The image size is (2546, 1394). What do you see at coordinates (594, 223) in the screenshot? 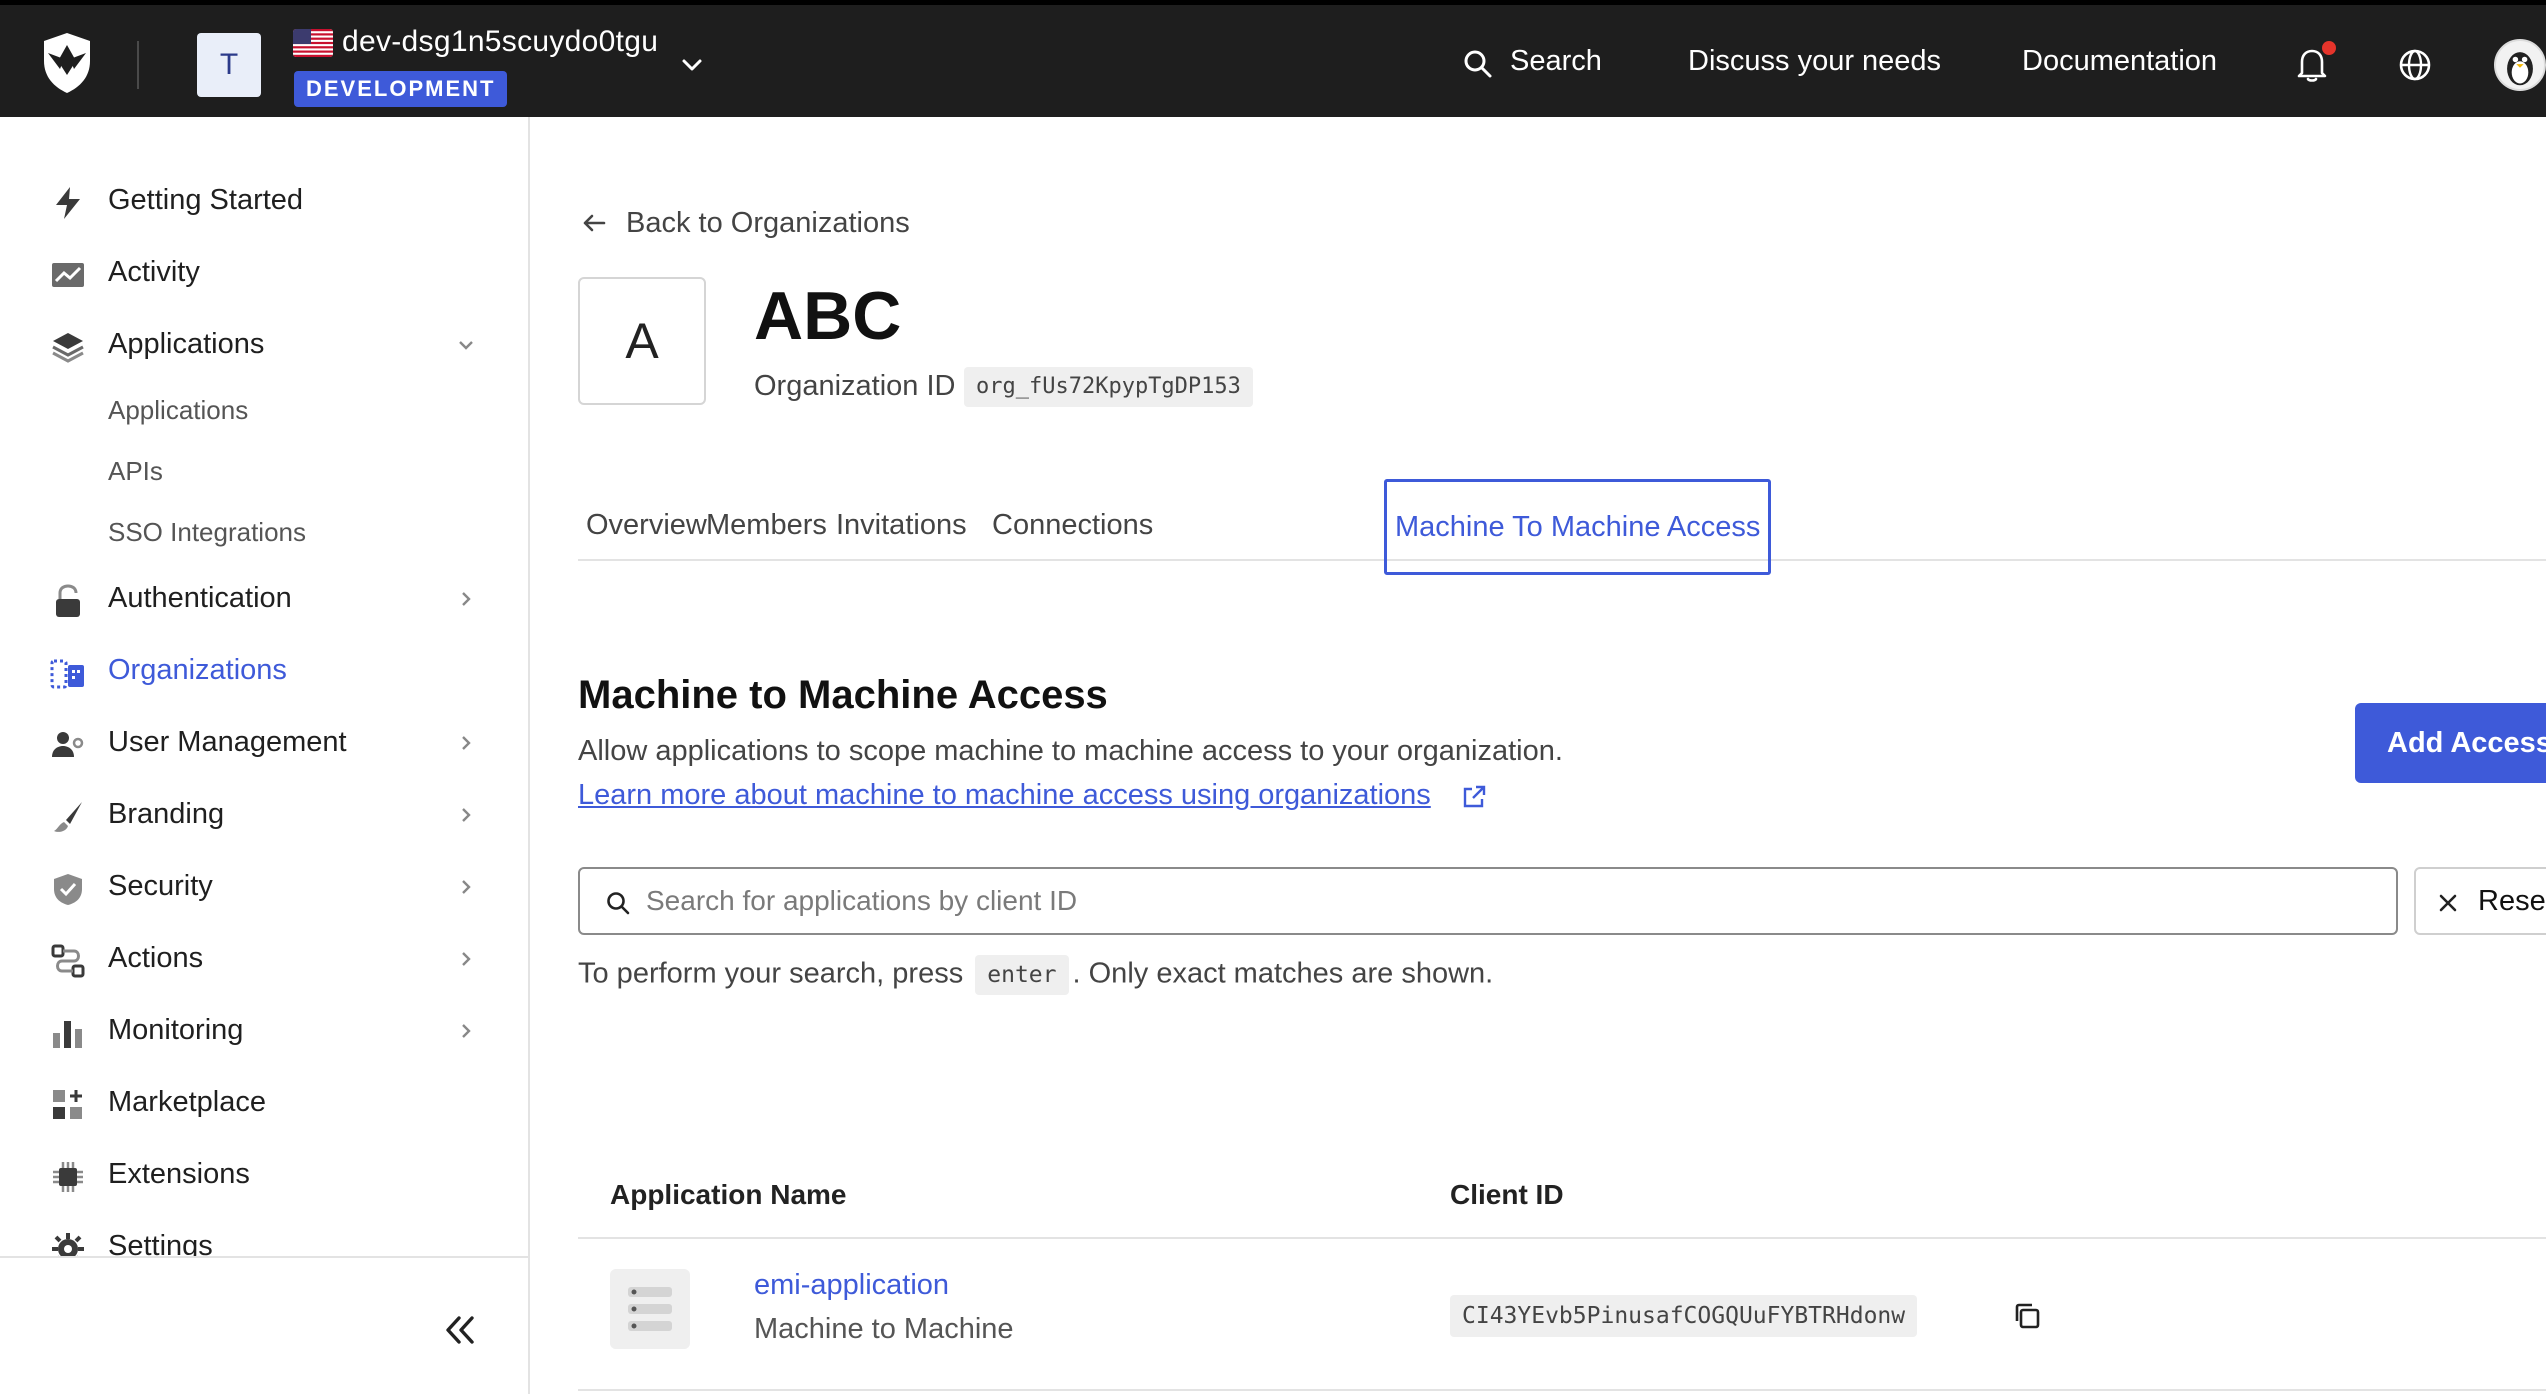
I see `arrow-left-icon` at bounding box center [594, 223].